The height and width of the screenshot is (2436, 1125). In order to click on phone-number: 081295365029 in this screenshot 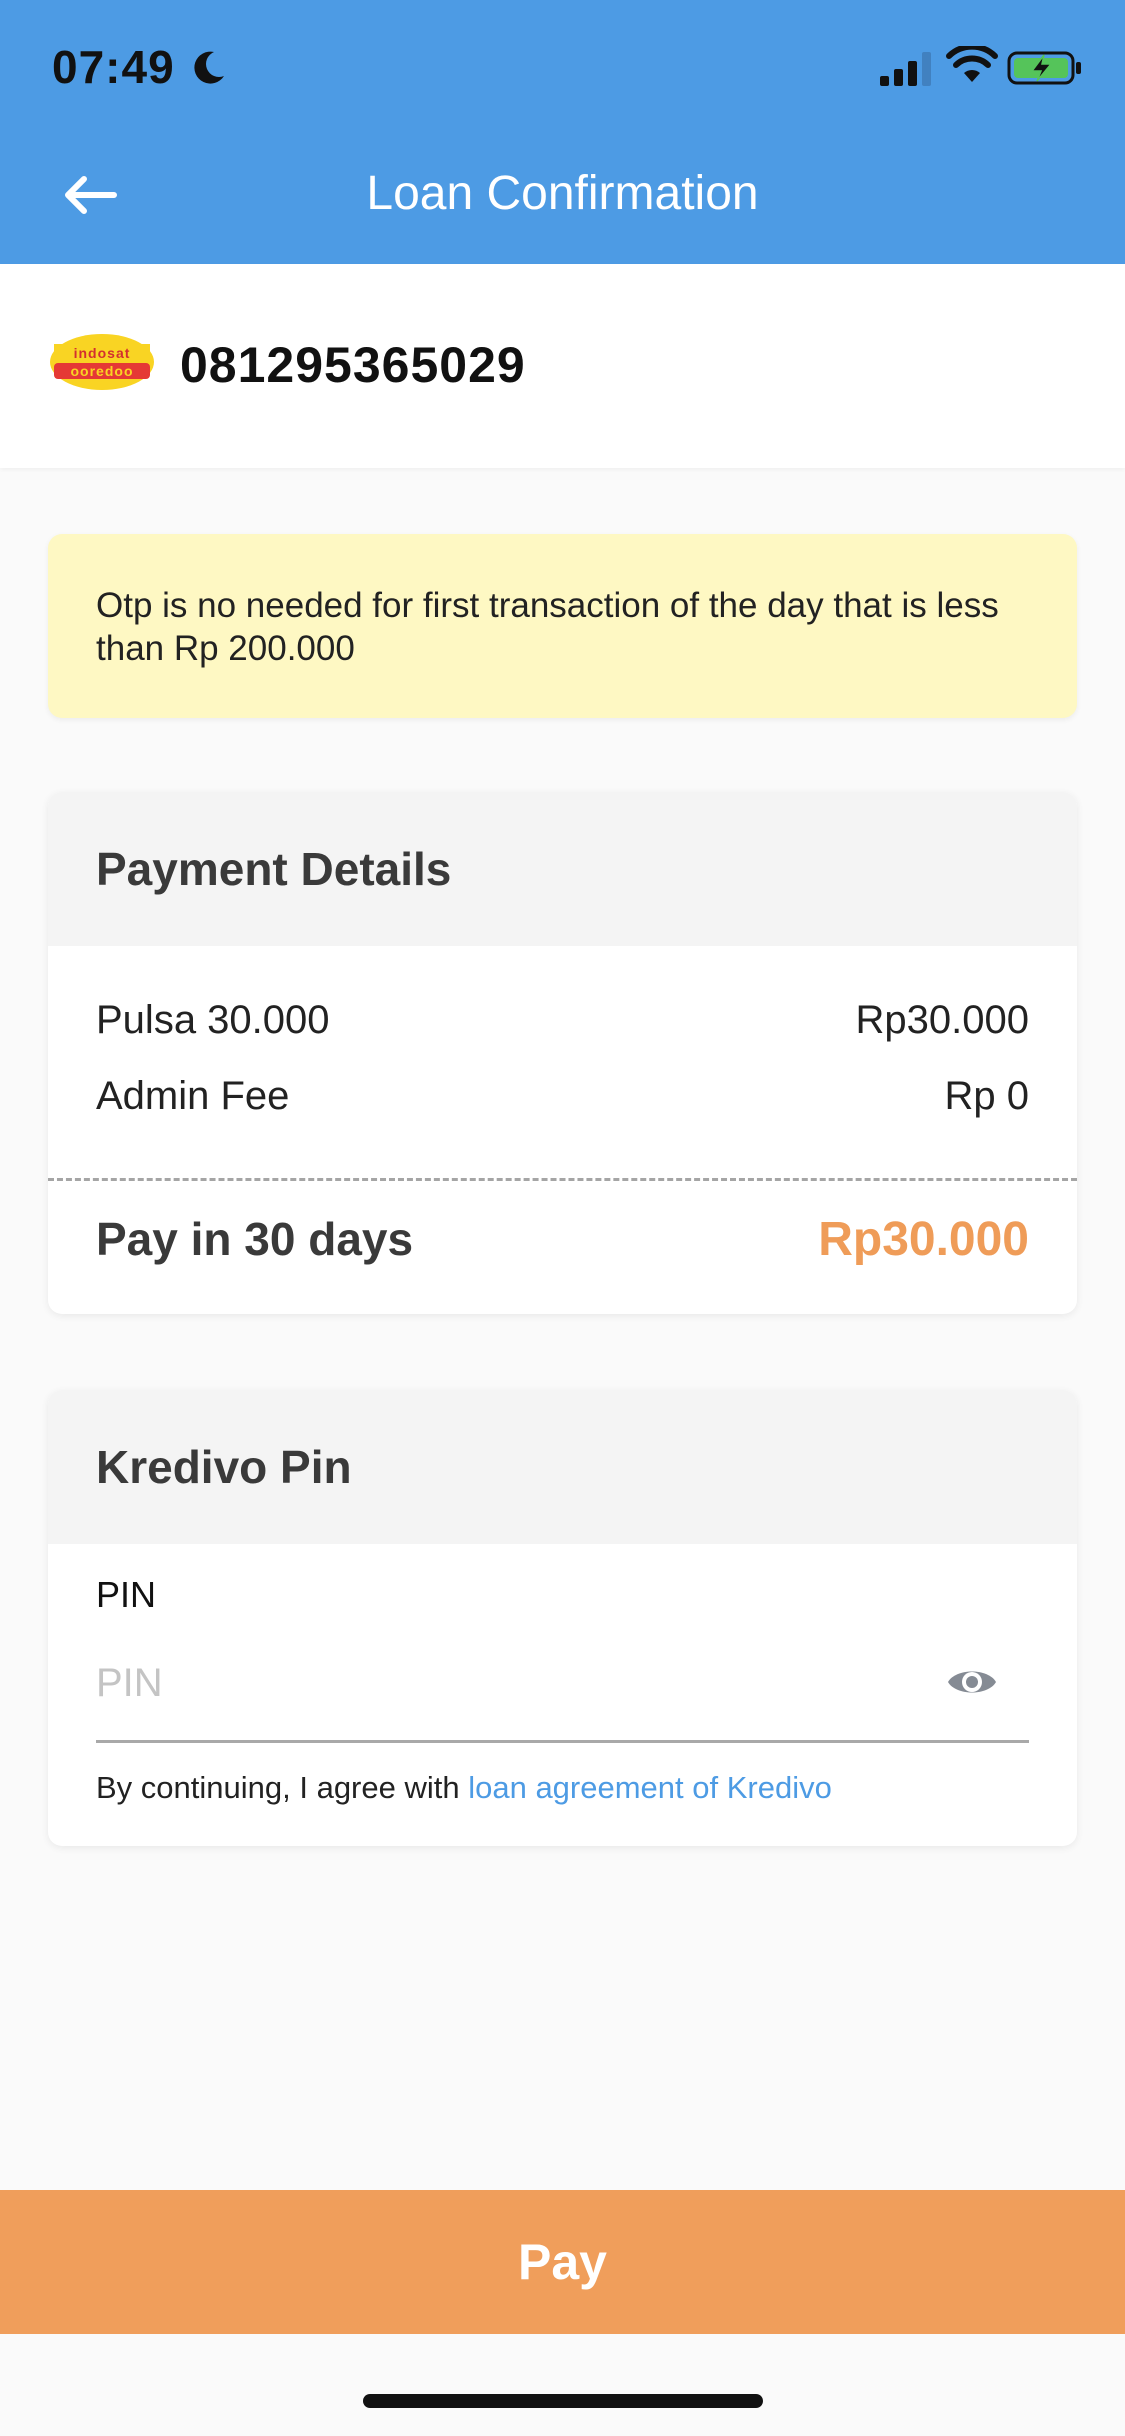, I will do `click(353, 365)`.